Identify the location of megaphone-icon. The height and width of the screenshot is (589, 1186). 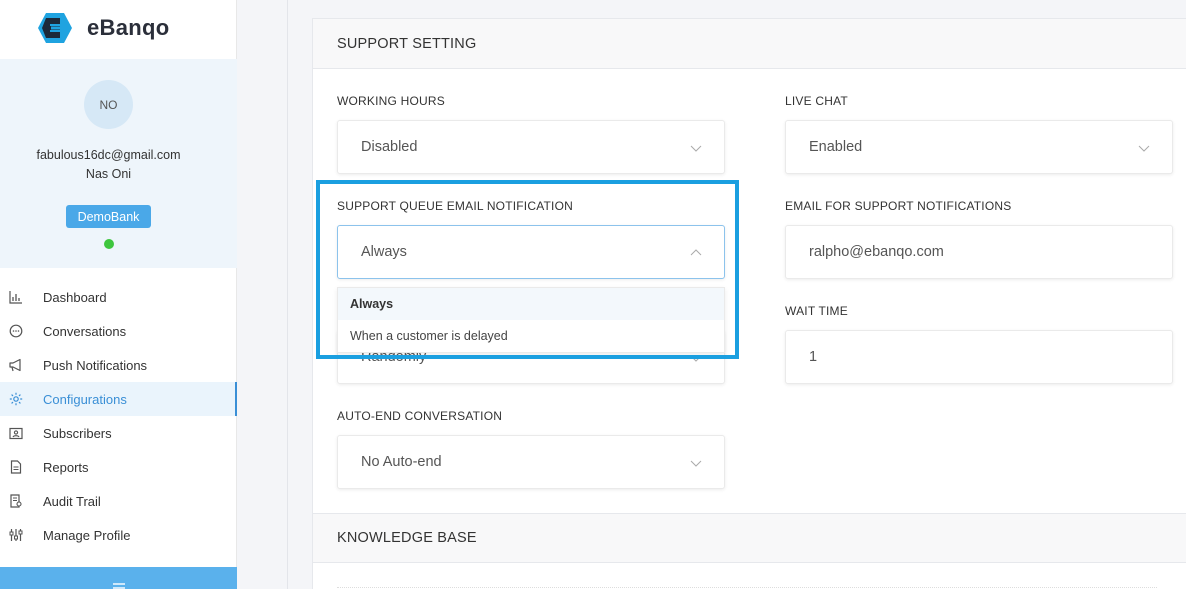
(15, 365).